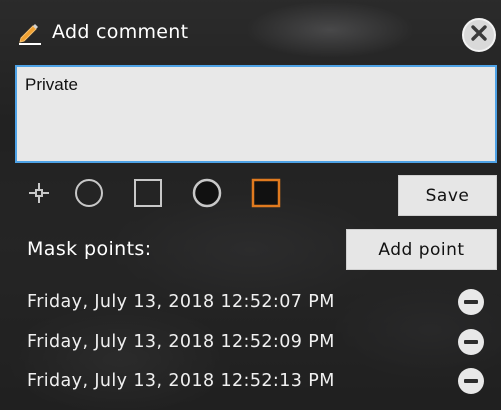  I want to click on circle-tool-button, so click(89, 195).